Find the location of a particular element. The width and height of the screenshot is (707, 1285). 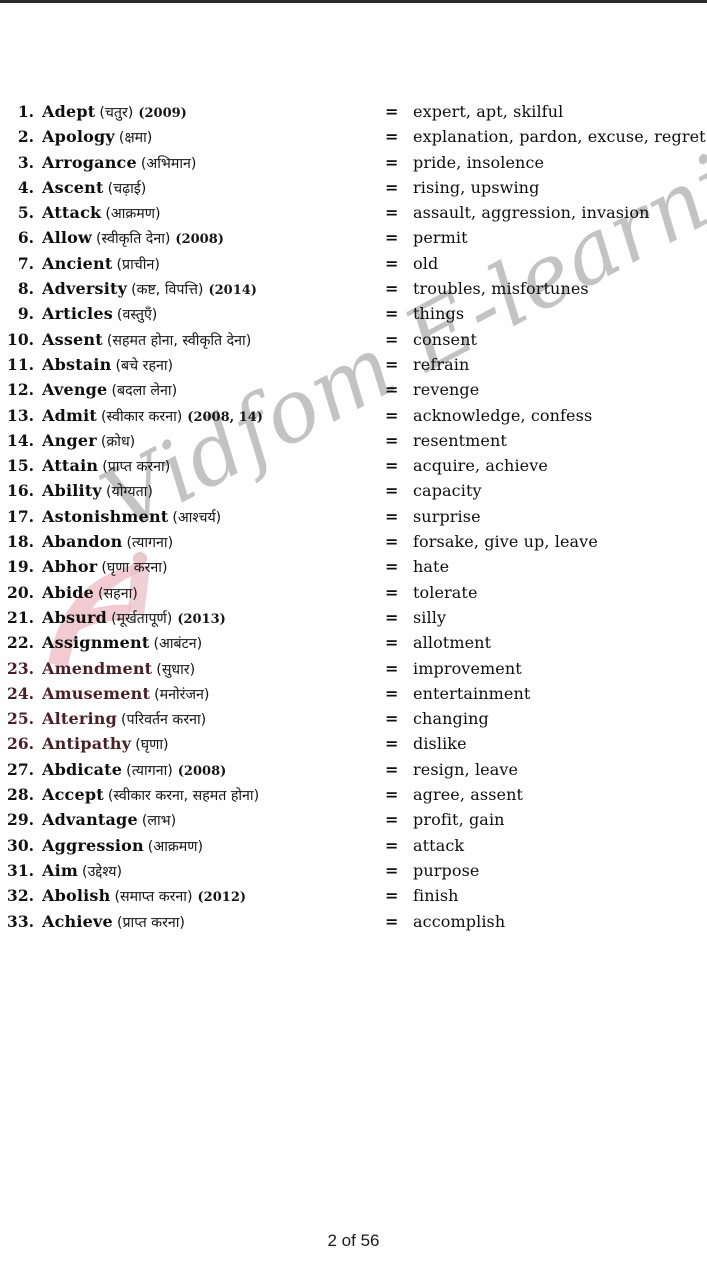

exam-year-tag: (2012) is located at coordinates (222, 898).